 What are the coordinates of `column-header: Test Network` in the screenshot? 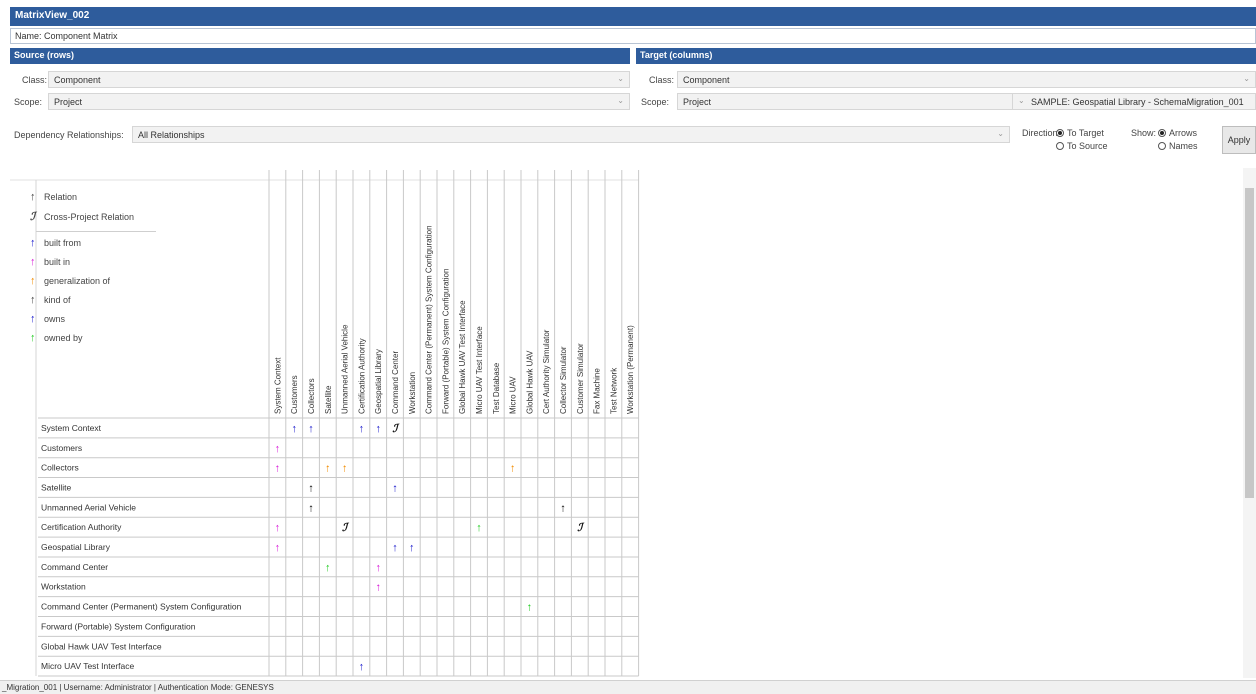 It's located at (613, 390).